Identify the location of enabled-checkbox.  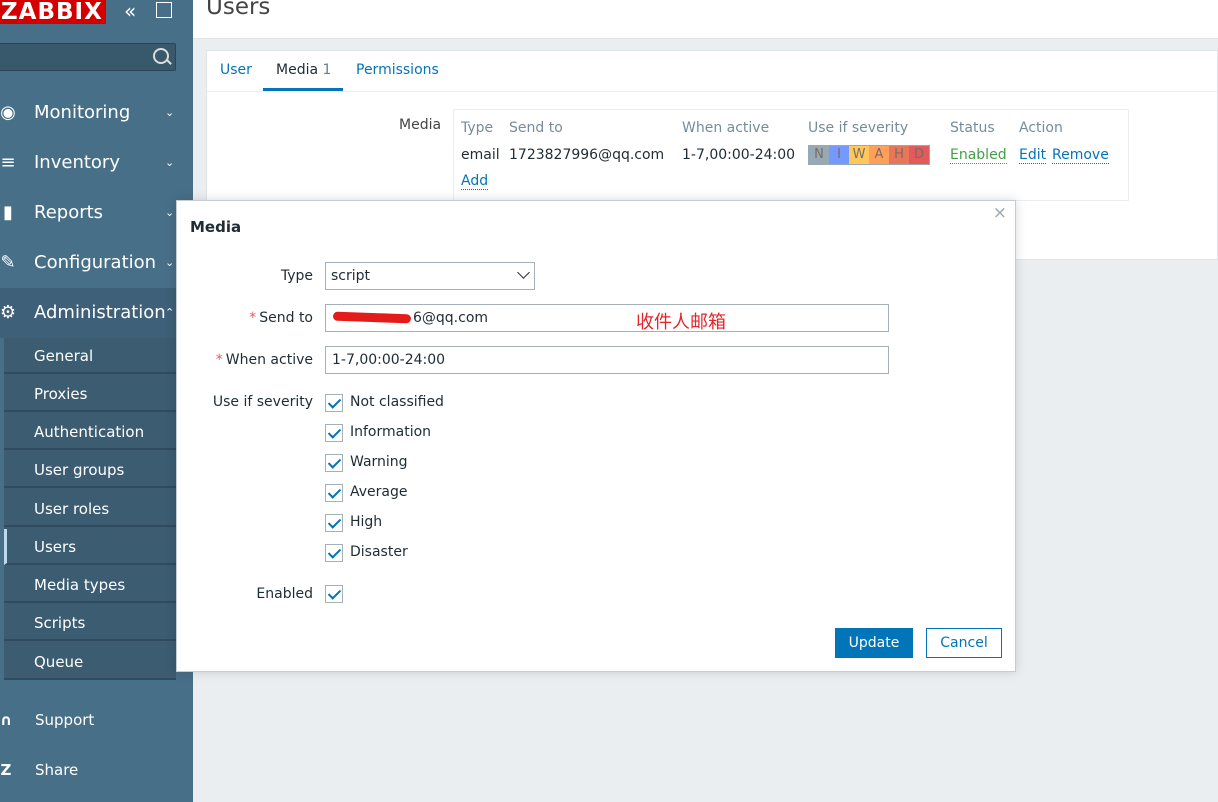
(334, 594).